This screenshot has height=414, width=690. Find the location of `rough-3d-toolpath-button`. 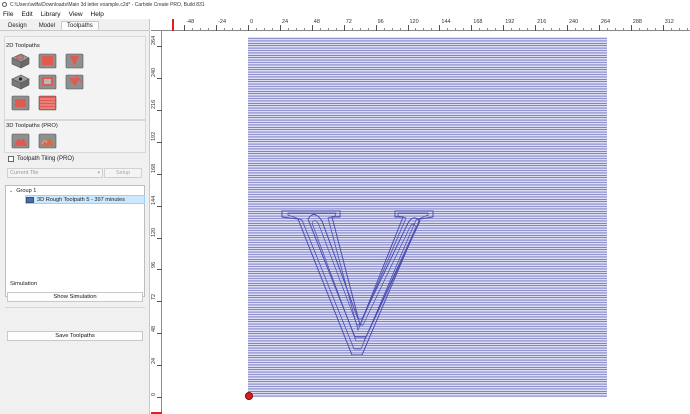

rough-3d-toolpath-button is located at coordinates (20, 141).